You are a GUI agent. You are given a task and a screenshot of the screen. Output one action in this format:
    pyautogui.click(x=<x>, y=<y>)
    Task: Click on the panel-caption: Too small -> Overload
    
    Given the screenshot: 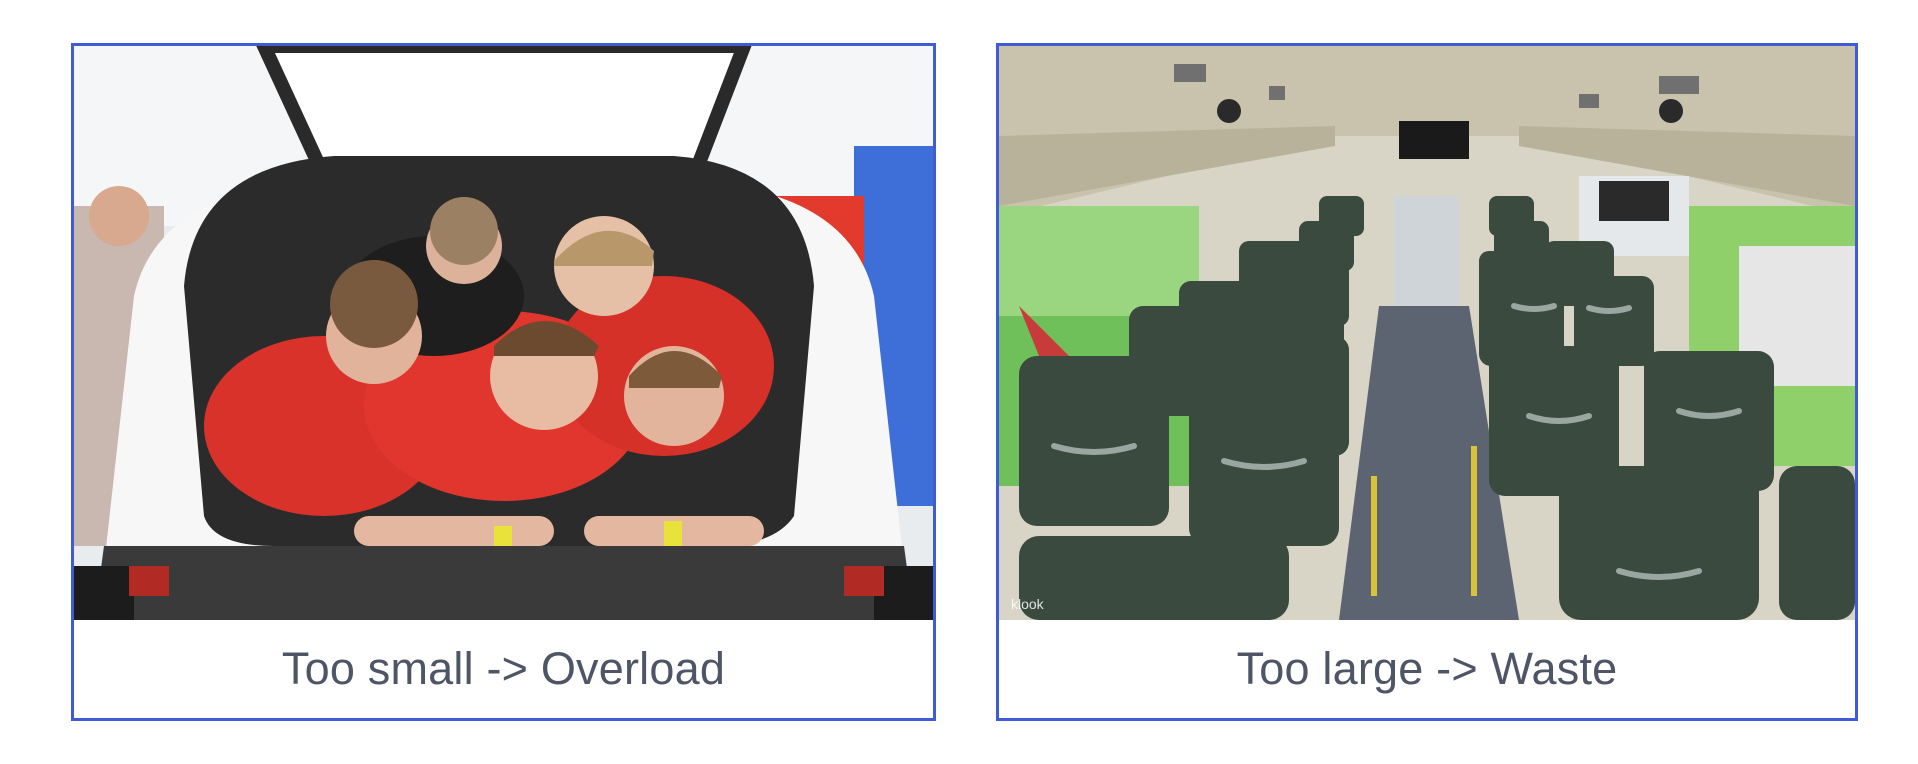 What is the action you would take?
    pyautogui.click(x=503, y=668)
    